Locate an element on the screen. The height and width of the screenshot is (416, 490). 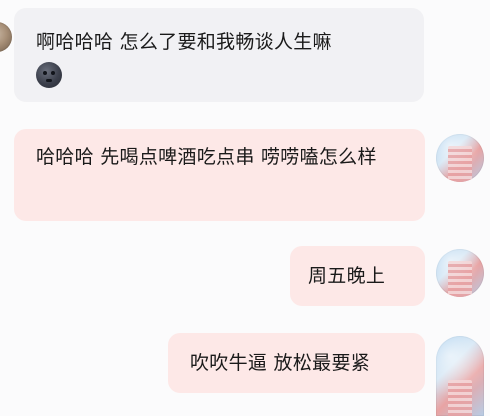
message-text: 哈哈哈 先喝点啤酒吃点串 唠唠嗑怎么样 is located at coordinates (206, 157).